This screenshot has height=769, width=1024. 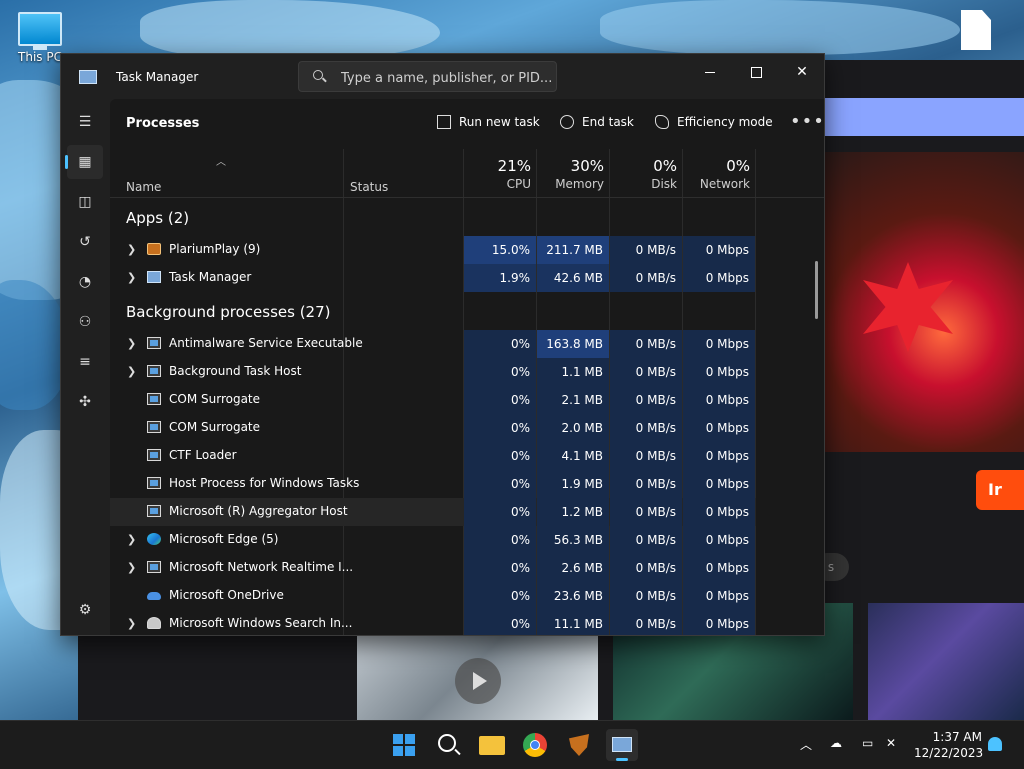 I want to click on more-options-button: •••, so click(x=807, y=121).